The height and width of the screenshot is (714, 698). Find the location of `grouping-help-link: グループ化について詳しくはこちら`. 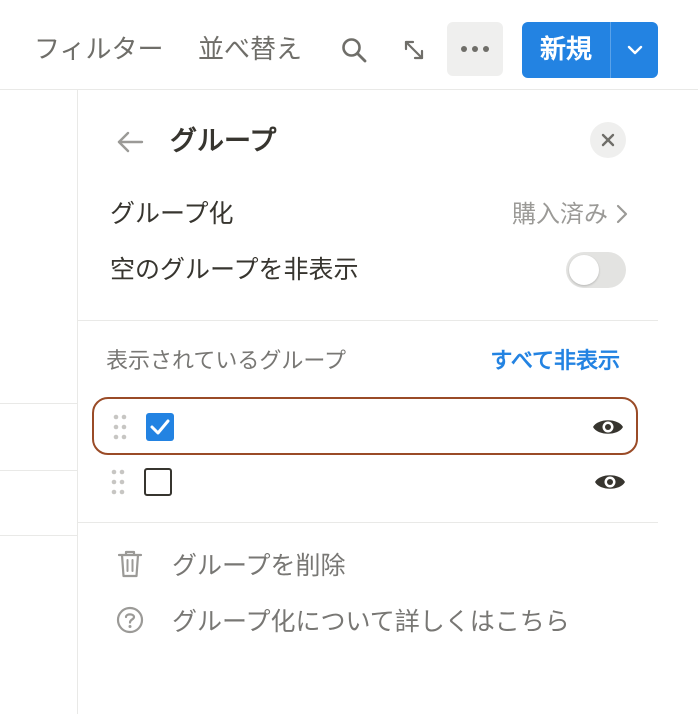

grouping-help-link: グループ化について詳しくはこちら is located at coordinates (342, 620).